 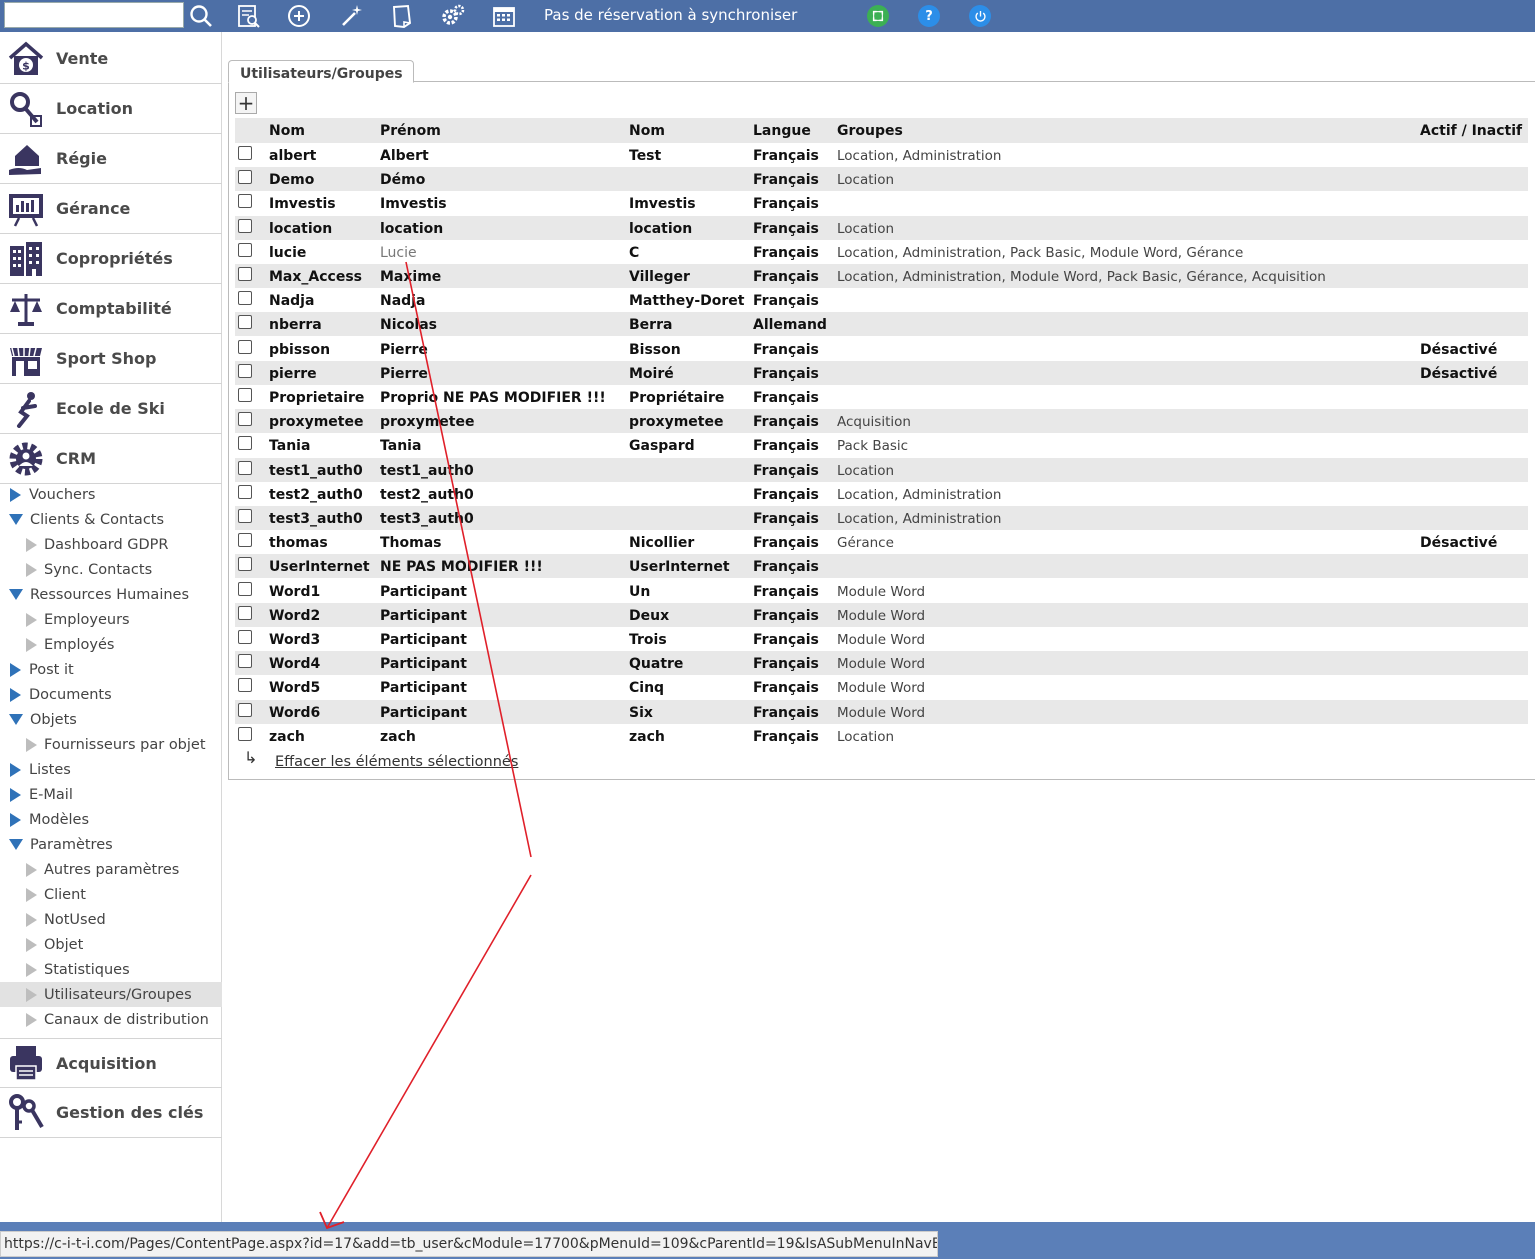 What do you see at coordinates (248, 16) in the screenshot?
I see `report-search-icon` at bounding box center [248, 16].